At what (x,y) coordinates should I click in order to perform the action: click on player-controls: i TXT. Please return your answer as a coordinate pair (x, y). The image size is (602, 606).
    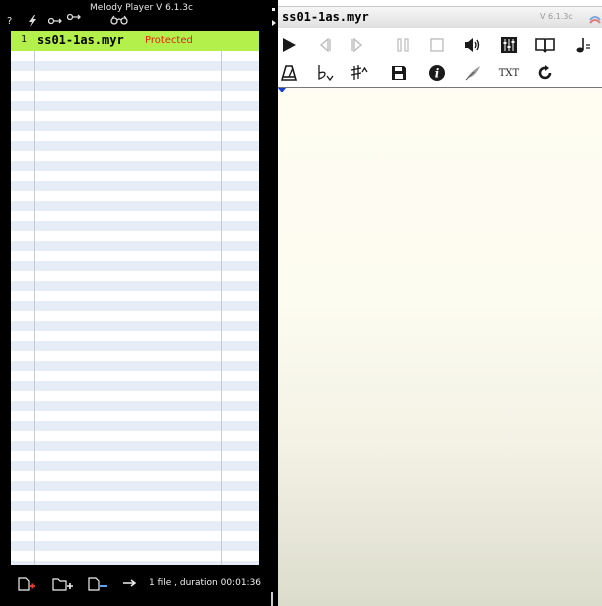
    Looking at the image, I should click on (440, 59).